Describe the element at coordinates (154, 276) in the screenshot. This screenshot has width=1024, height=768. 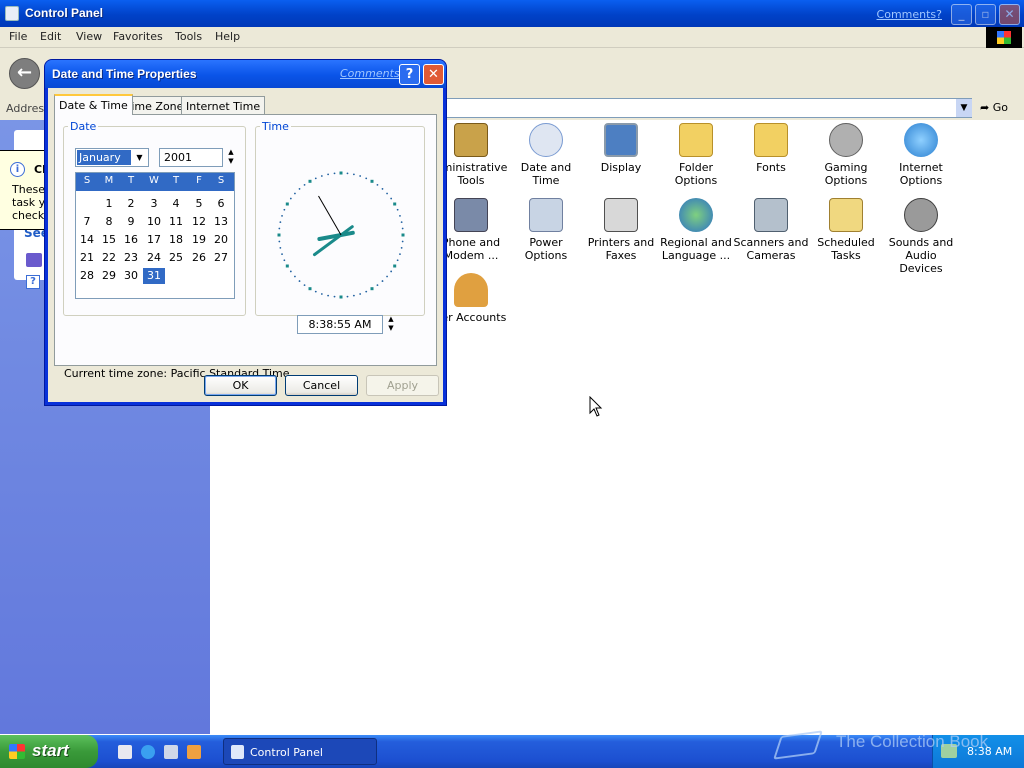
I see `calendar-day: 31` at that location.